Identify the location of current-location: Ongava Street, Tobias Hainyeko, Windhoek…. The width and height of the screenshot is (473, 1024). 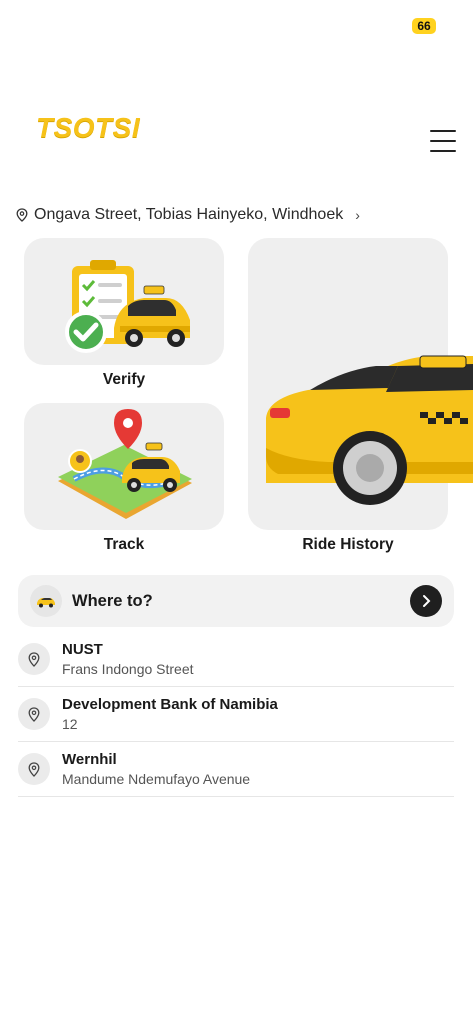
(188, 215).